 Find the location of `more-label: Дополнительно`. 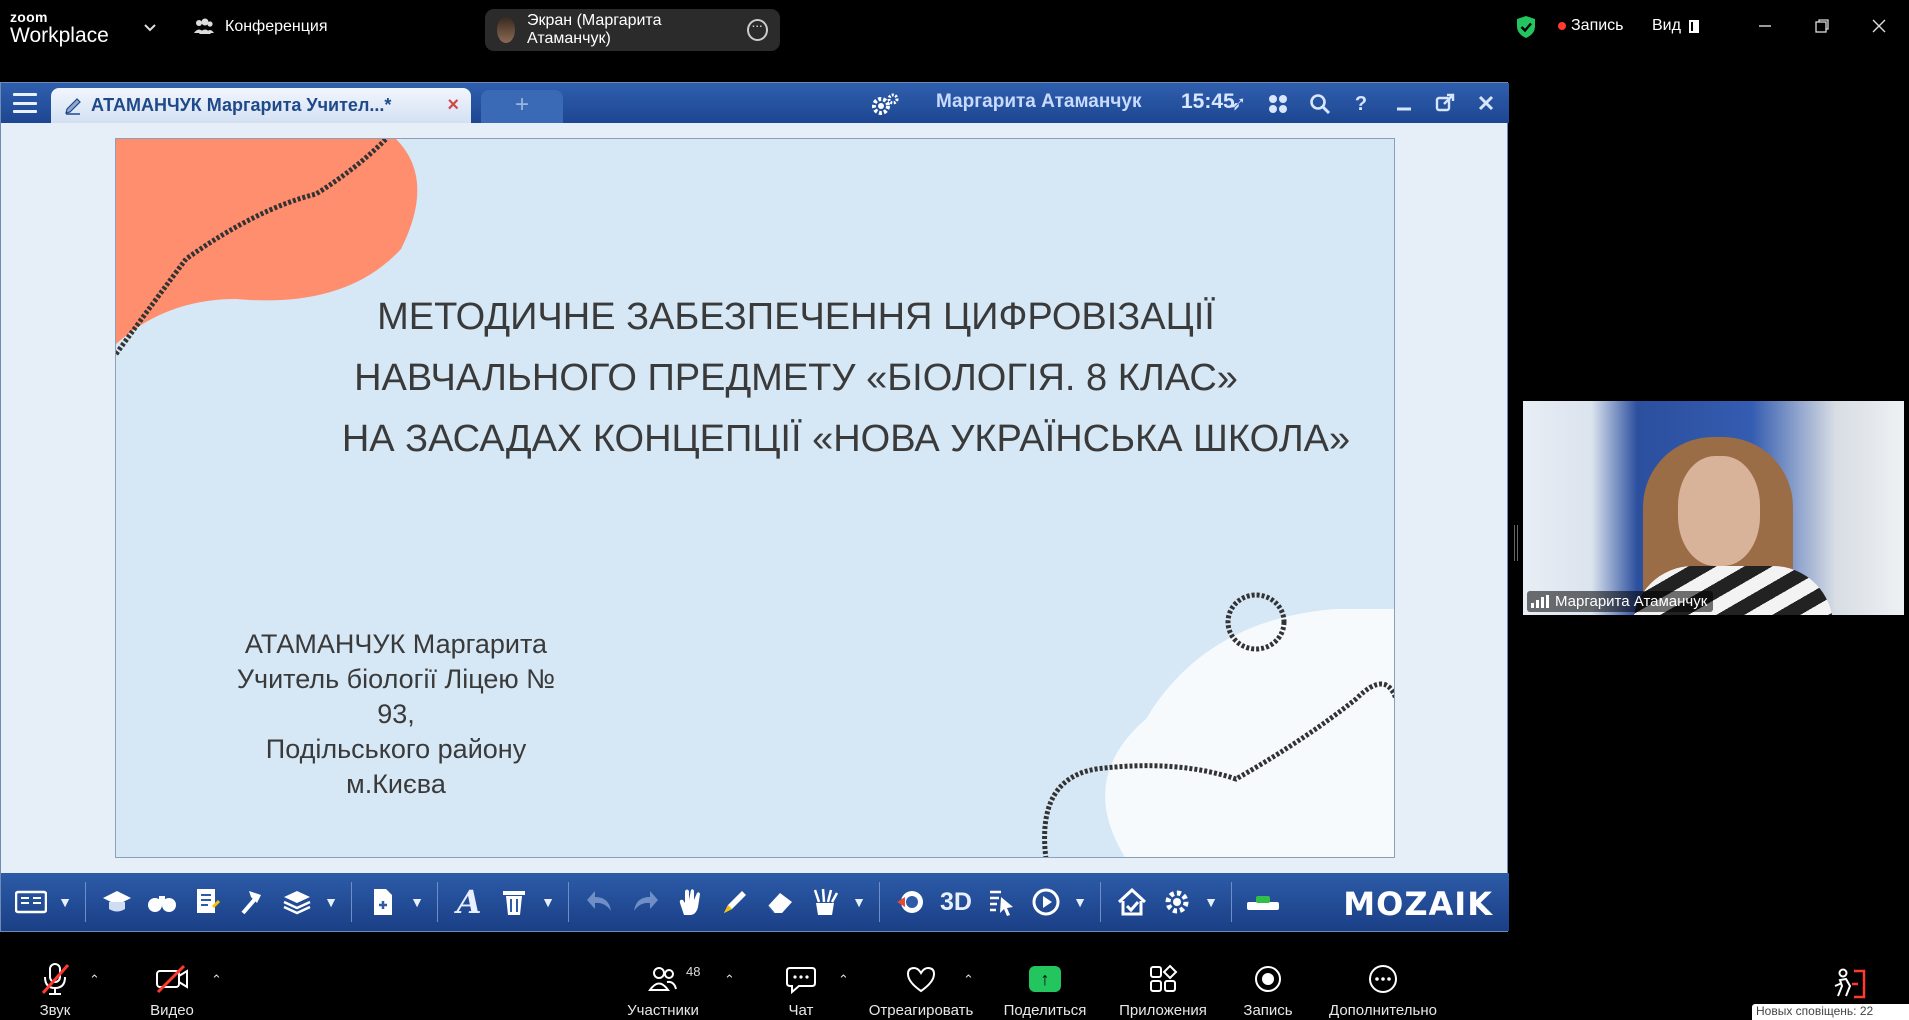

more-label: Дополнительно is located at coordinates (1383, 1010).